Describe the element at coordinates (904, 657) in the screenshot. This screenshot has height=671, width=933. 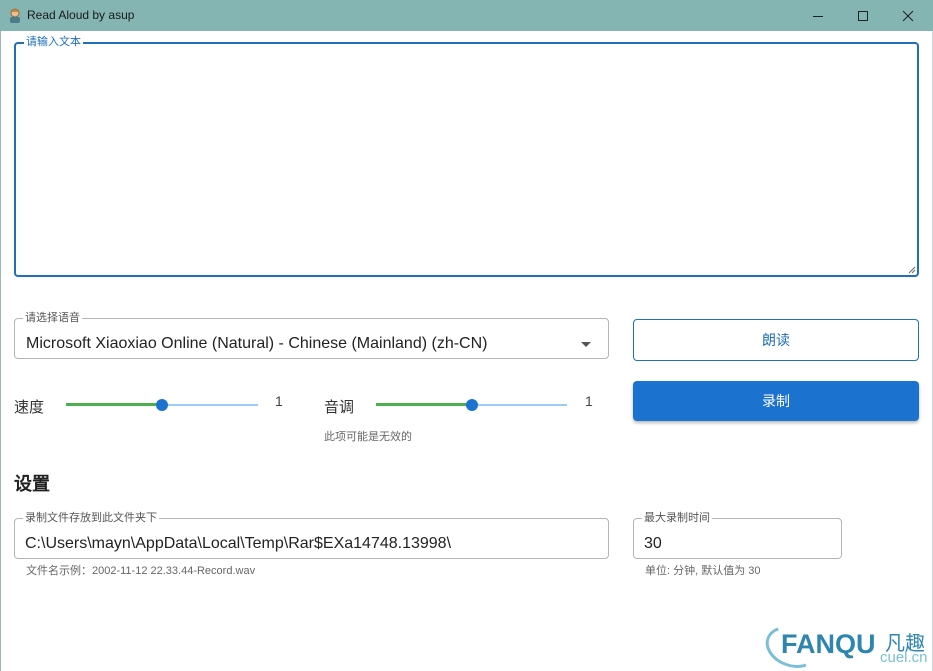
I see `watermark-url-text: cuel.cn` at that location.